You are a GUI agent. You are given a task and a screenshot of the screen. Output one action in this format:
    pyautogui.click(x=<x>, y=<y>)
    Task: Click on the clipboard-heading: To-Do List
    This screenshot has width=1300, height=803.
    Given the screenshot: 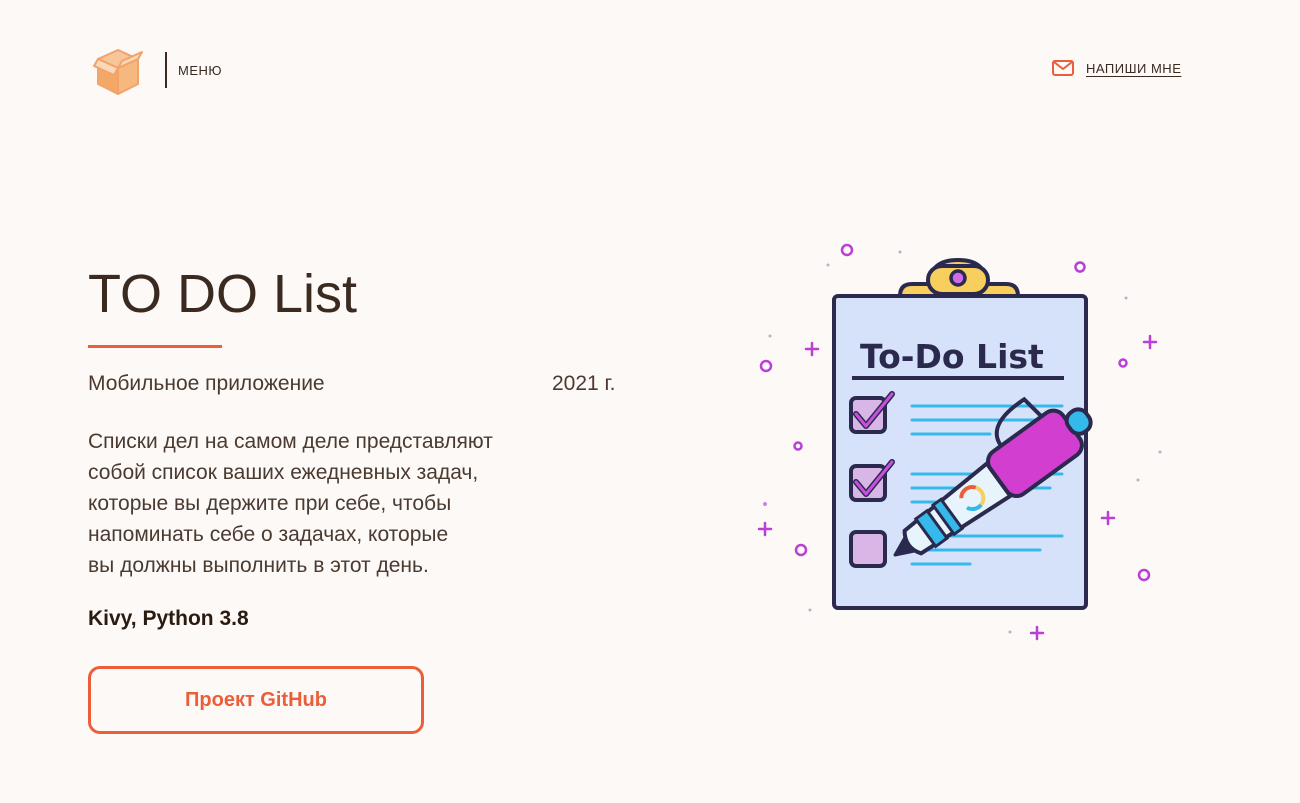 What is the action you would take?
    pyautogui.click(x=952, y=356)
    